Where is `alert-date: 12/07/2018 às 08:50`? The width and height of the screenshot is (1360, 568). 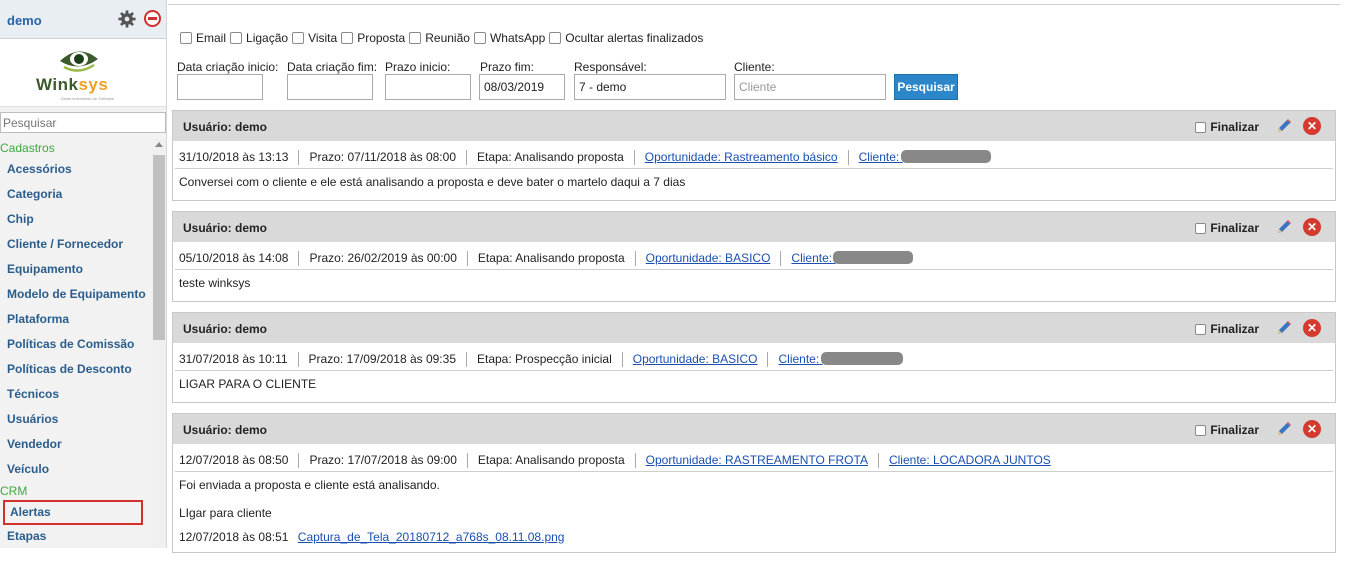
alert-date: 12/07/2018 às 08:50 is located at coordinates (234, 460).